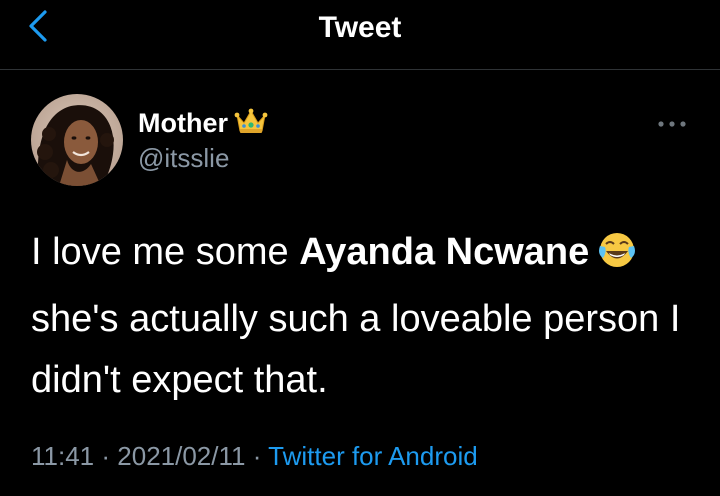 Image resolution: width=720 pixels, height=496 pixels. I want to click on author-handle: @itsslie, so click(203, 158).